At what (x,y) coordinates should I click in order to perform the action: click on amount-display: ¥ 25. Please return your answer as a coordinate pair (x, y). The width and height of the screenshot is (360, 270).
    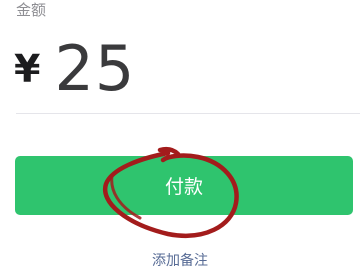
    Looking at the image, I should click on (74, 69).